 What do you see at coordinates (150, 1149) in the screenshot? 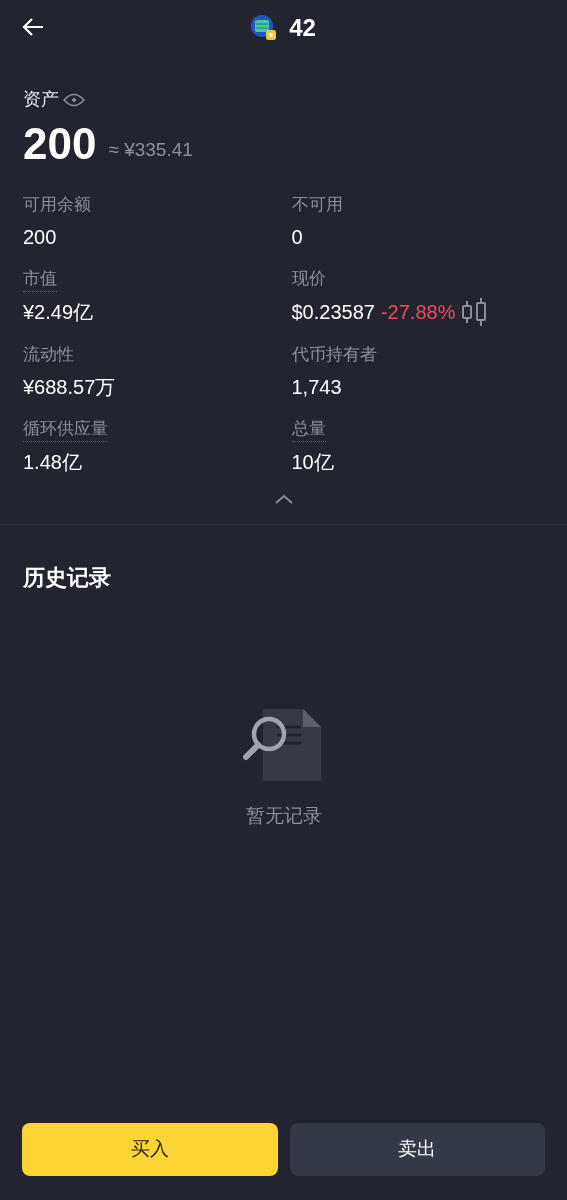
I see `buy-button: 买入` at bounding box center [150, 1149].